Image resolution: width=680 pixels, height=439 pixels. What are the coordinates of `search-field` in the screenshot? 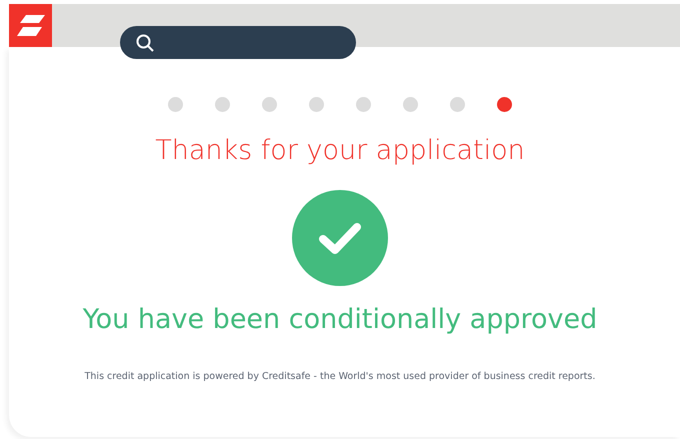 It's located at (238, 42).